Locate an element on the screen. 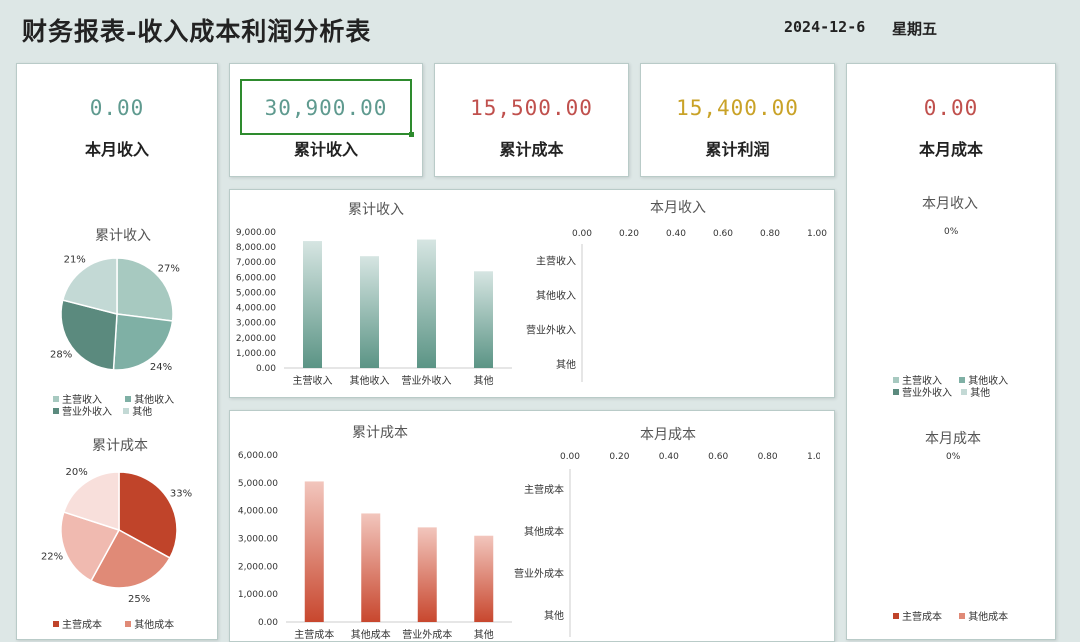 This screenshot has height=642, width=1080. pie-slice-label: 27% is located at coordinates (169, 268).